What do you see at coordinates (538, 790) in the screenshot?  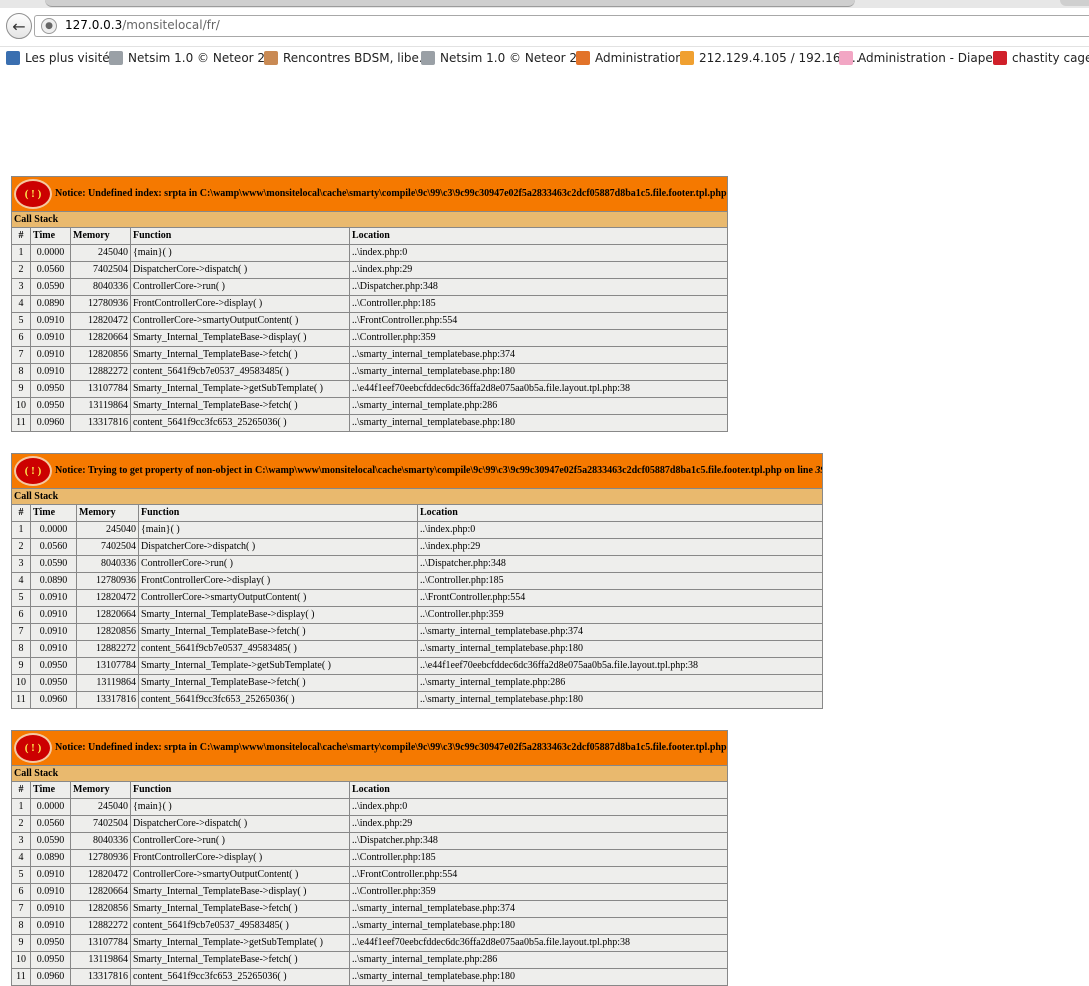 I see `column-header: Location` at bounding box center [538, 790].